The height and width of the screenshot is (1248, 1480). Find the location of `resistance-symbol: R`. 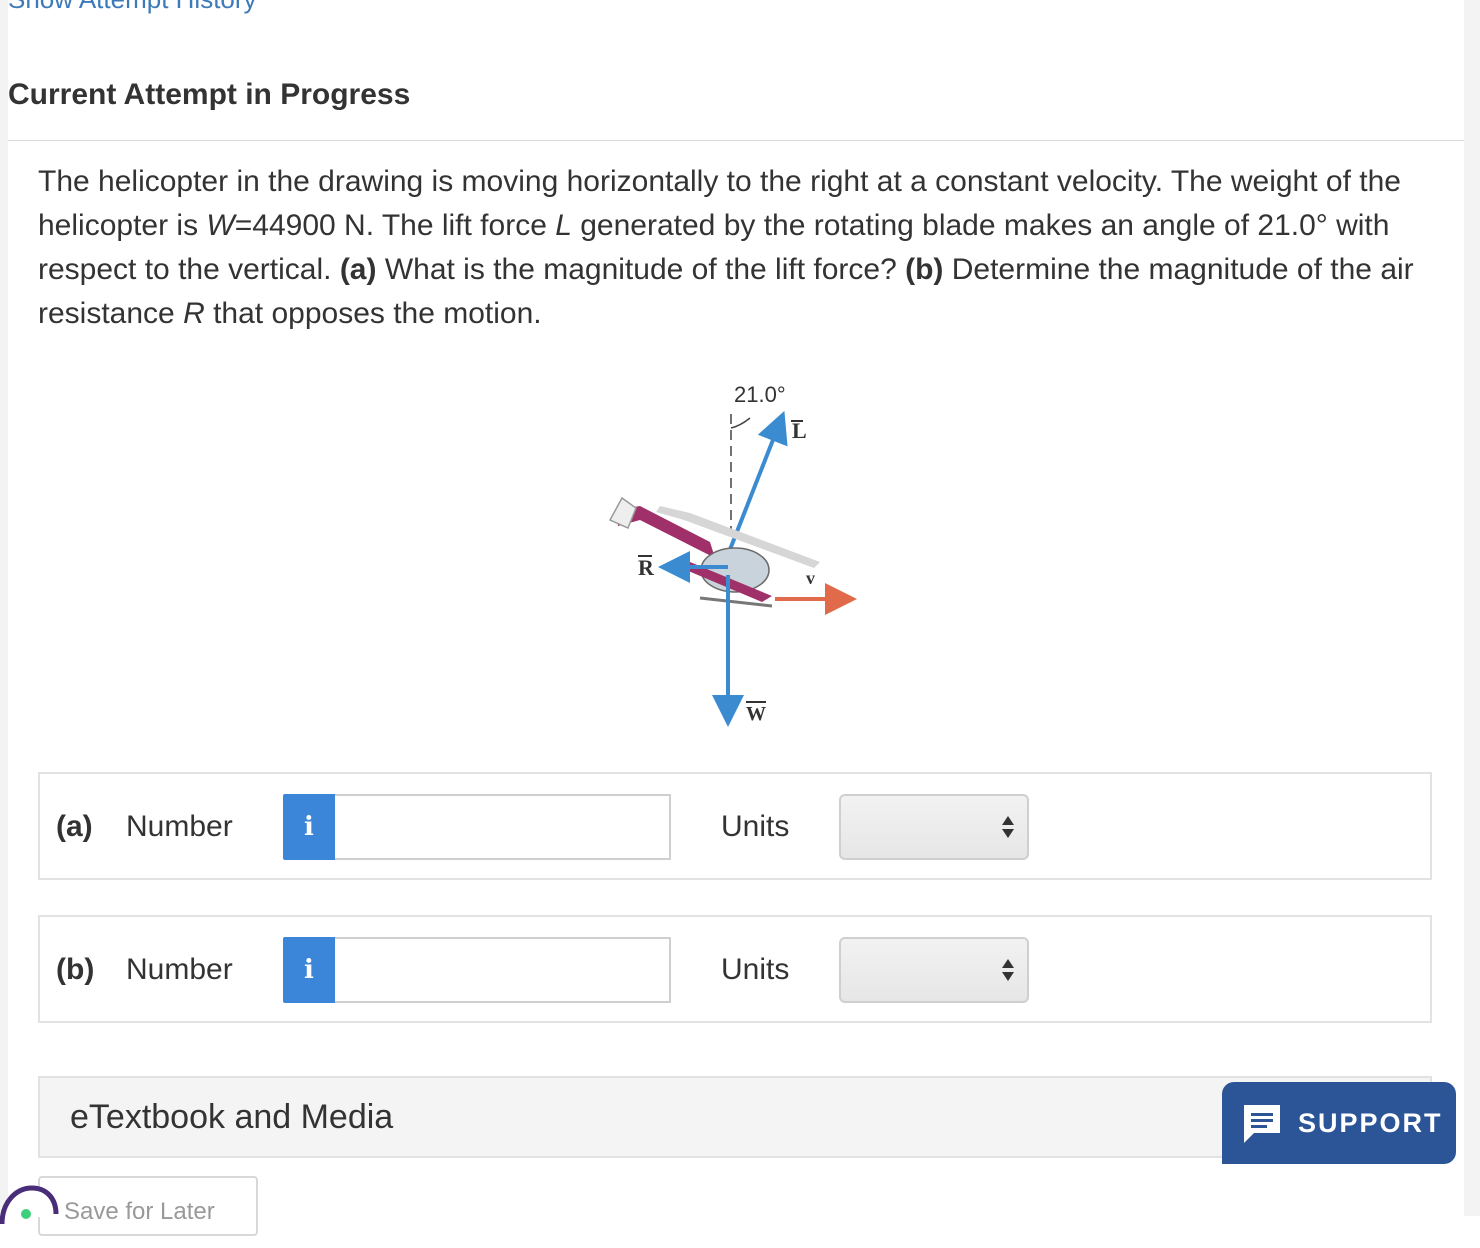

resistance-symbol: R is located at coordinates (194, 313).